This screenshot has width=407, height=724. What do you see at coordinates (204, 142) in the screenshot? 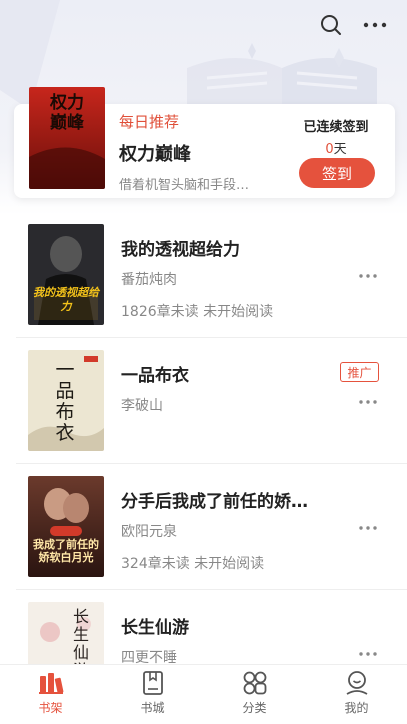
I see `daily-recommendation-card: 权力巅峰 每日推荐 权力巅峰 借着机智头脑和手段… 已连续签到 0天 签到` at bounding box center [204, 142].